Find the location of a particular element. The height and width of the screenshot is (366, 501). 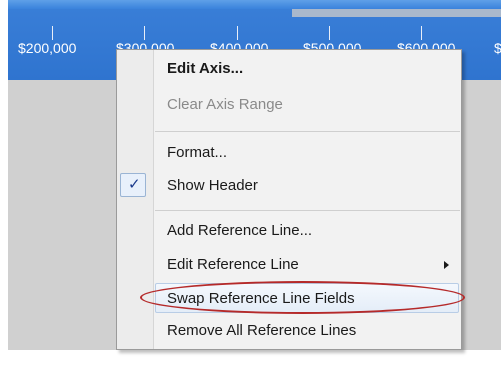

left-margin is located at coordinates (4, 183).